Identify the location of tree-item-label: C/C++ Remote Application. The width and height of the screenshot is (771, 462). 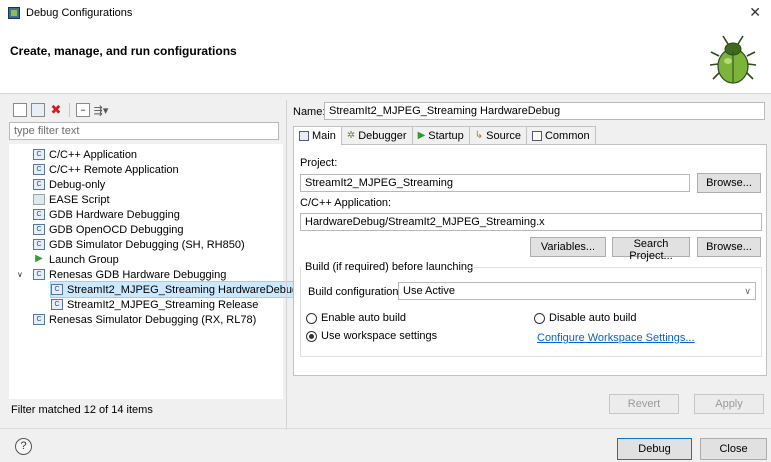
(114, 169).